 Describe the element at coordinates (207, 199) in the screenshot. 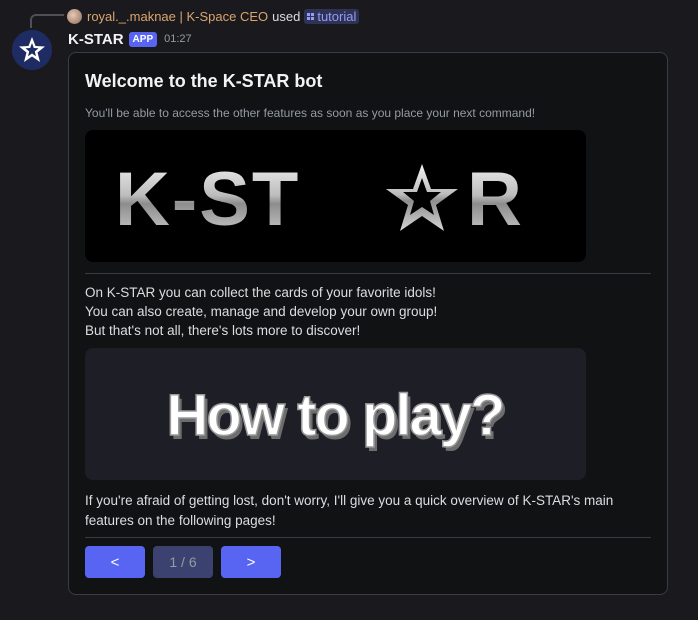

I see `svg-text: K-ST` at that location.